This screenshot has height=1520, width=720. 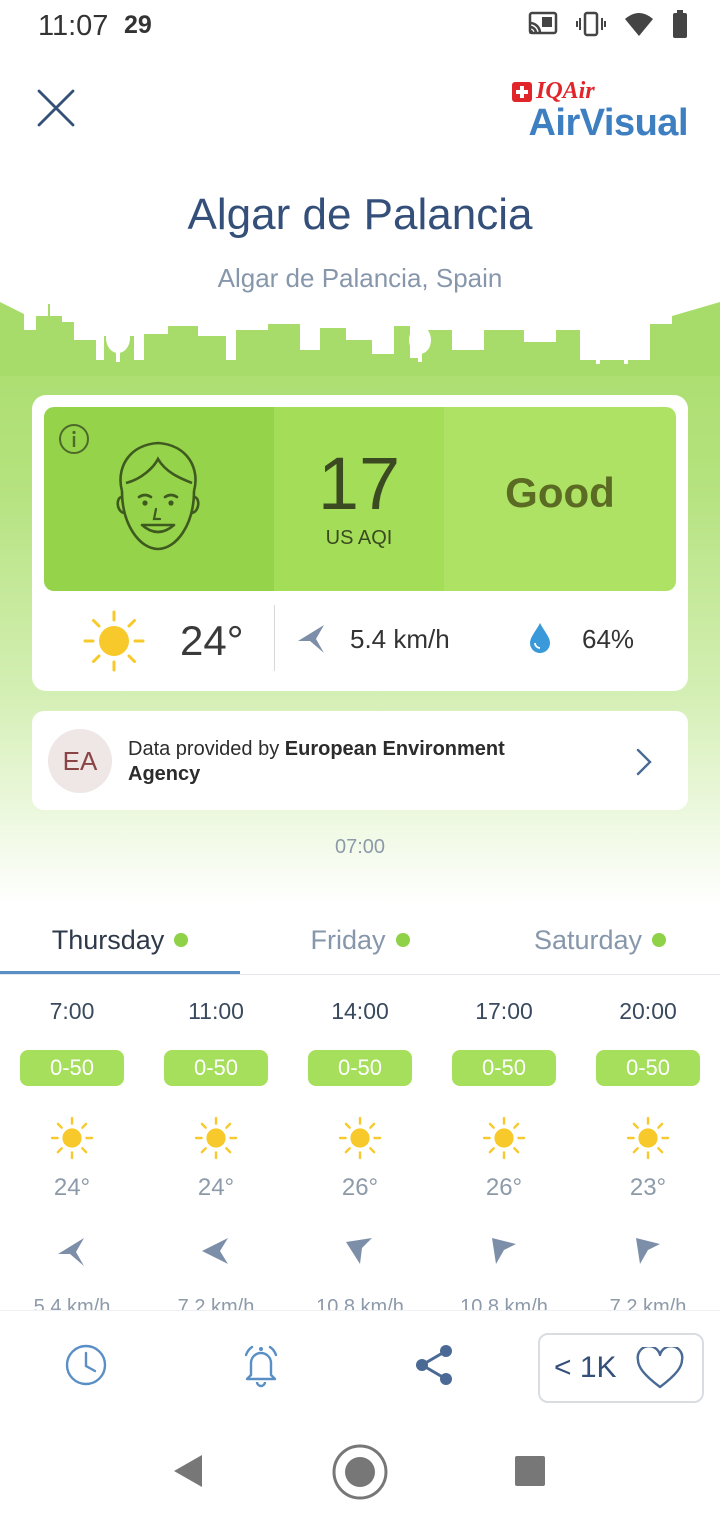 I want to click on wifi-icon, so click(x=639, y=24).